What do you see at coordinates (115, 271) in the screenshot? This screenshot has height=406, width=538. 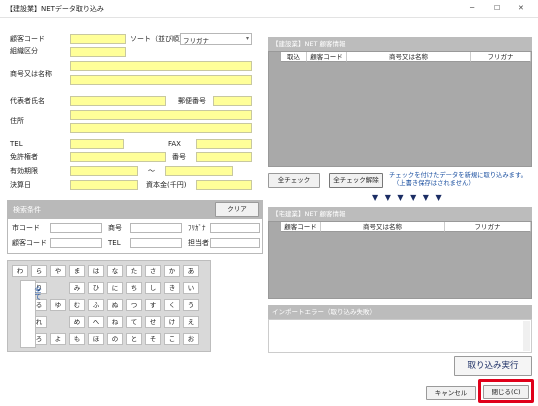 I see `kana-key: な` at bounding box center [115, 271].